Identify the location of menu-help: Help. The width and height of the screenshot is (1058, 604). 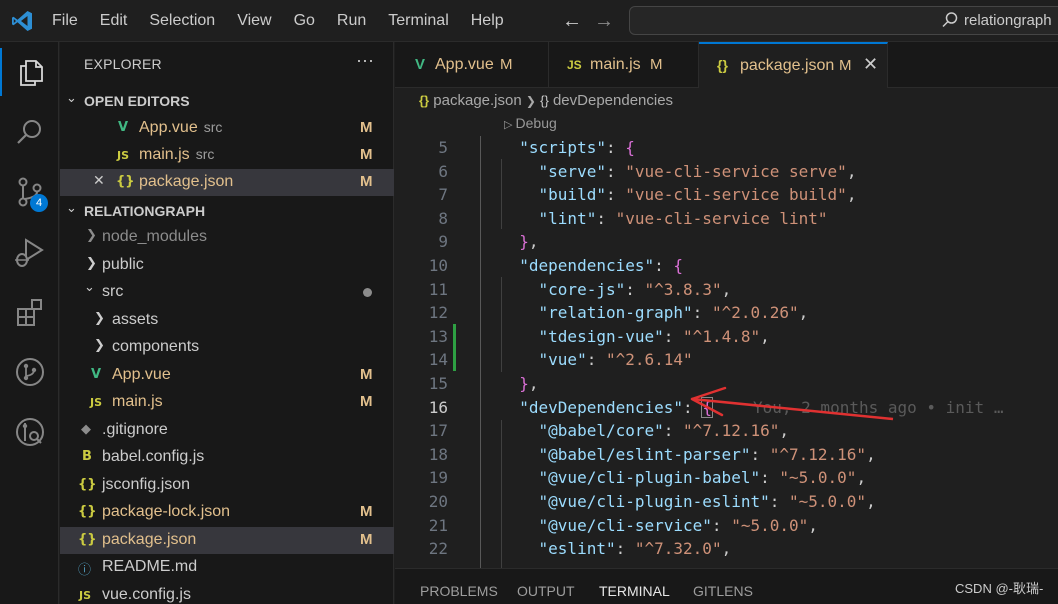
(487, 21).